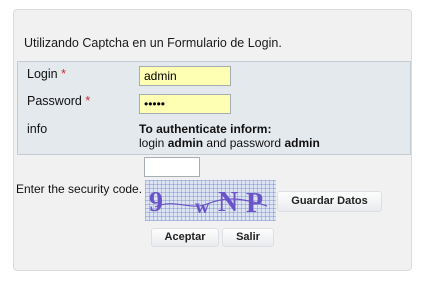 The width and height of the screenshot is (424, 283). Describe the element at coordinates (185, 237) in the screenshot. I see `accept-button: Aceptar` at that location.